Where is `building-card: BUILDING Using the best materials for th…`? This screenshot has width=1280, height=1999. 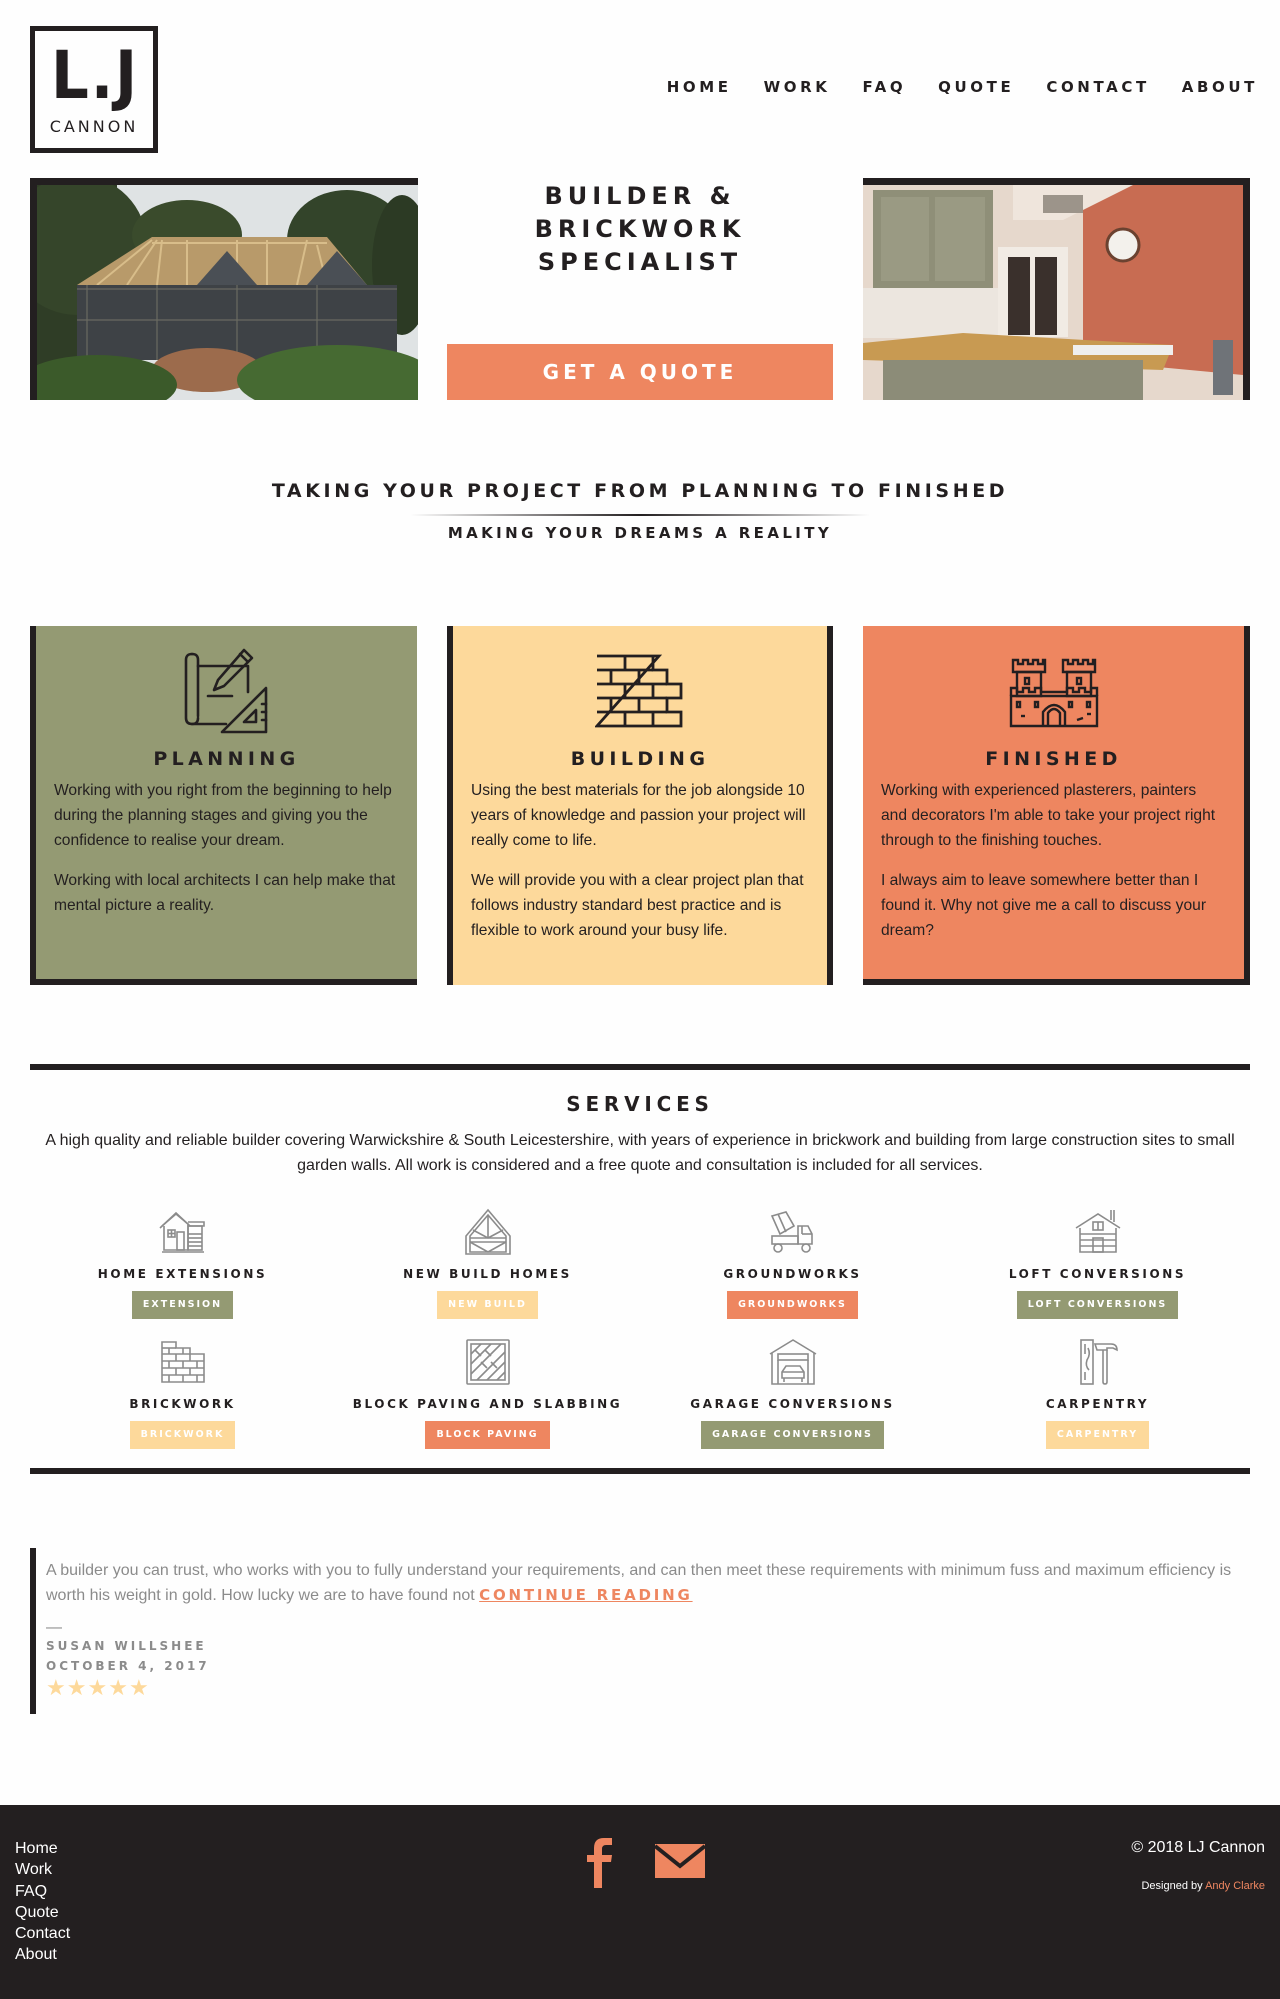
building-card: BUILDING Using the best materials for th… is located at coordinates (640, 805).